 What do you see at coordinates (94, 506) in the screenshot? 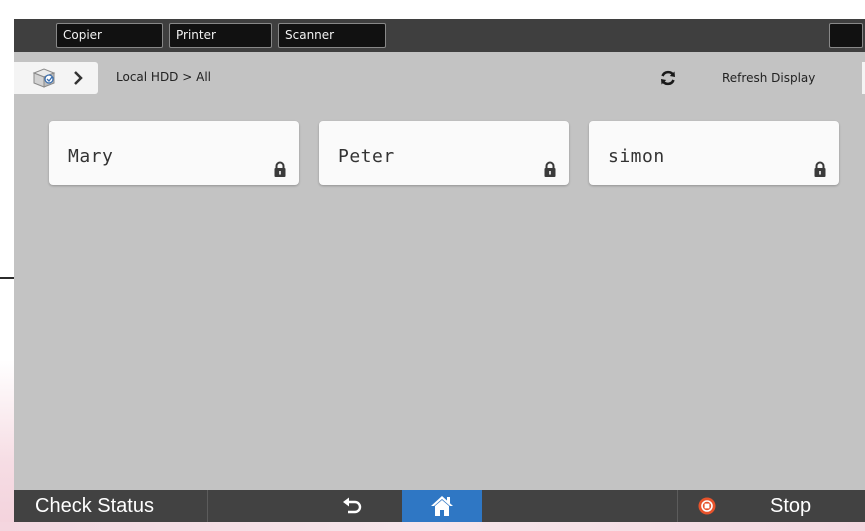
I see `check-status-label: Check Status` at bounding box center [94, 506].